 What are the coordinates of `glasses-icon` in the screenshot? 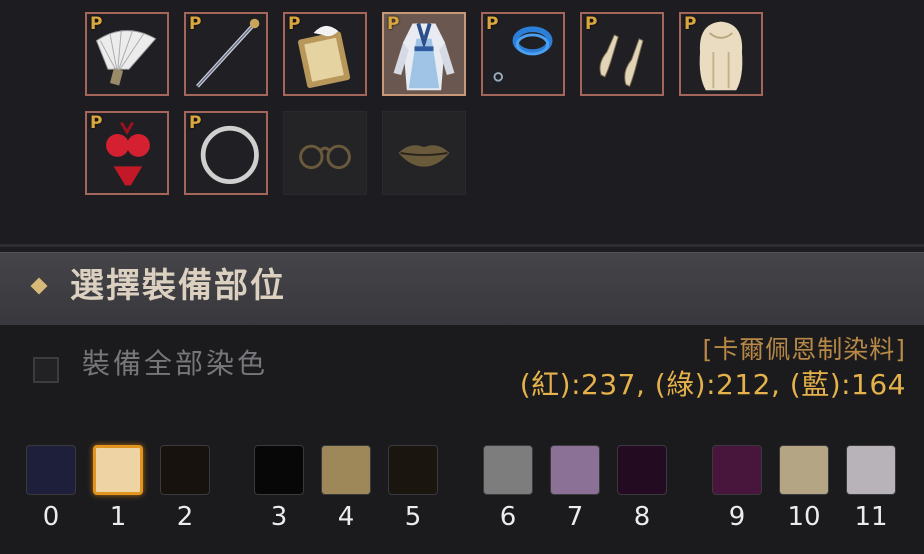 It's located at (325, 157).